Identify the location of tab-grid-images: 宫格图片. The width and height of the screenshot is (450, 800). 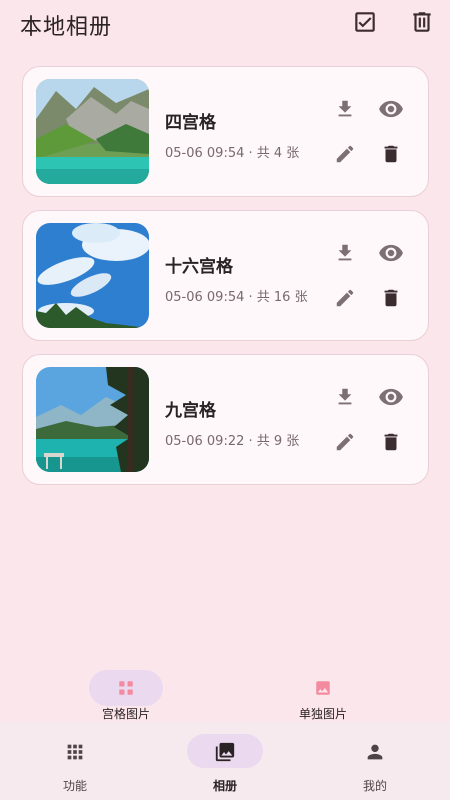
(126, 695).